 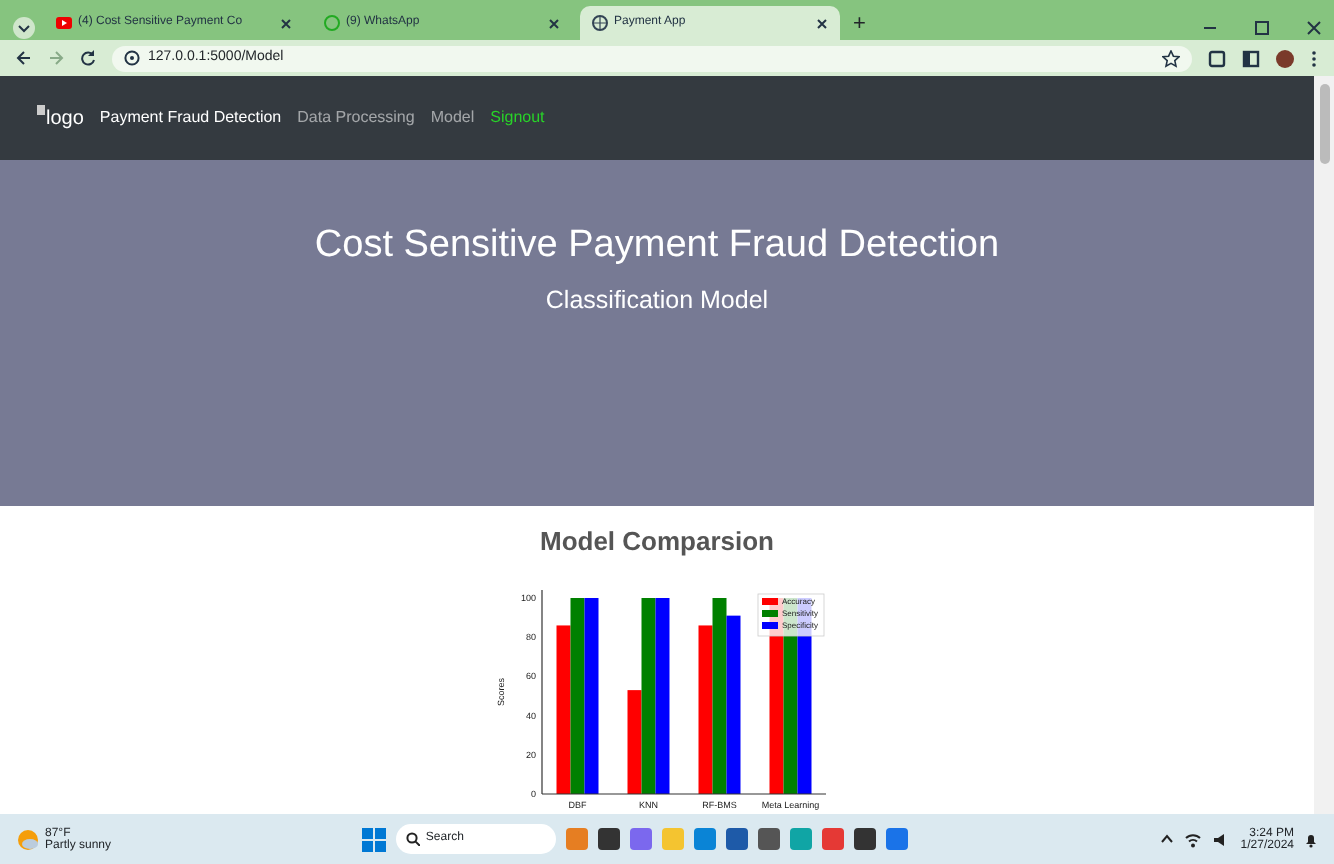 What do you see at coordinates (24, 58) in the screenshot?
I see `back-icon` at bounding box center [24, 58].